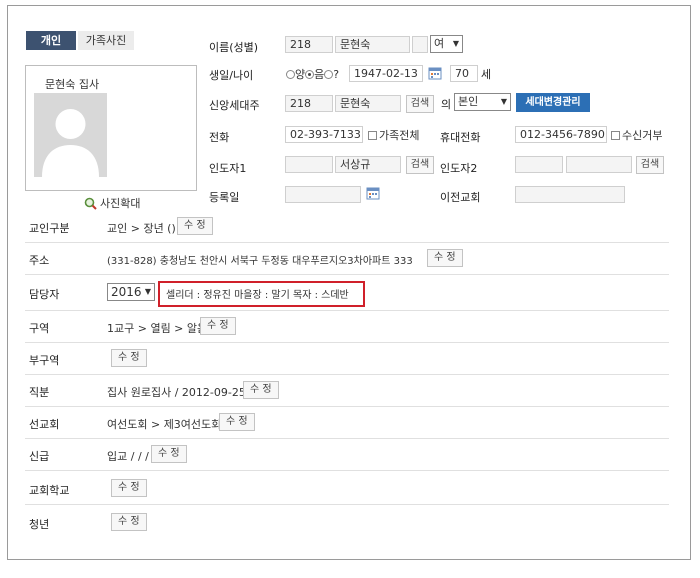 This screenshot has width=700, height=578. Describe the element at coordinates (347, 423) in the screenshot. I see `row-mission: 선교회 여선도회 > 제3여선도회 수 정` at that location.